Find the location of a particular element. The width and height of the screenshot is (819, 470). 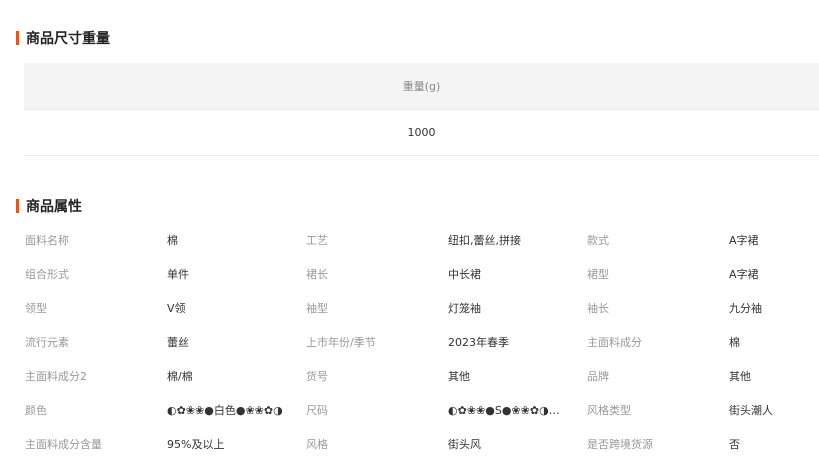

attribute-label: 主面料成分2 is located at coordinates (56, 376).